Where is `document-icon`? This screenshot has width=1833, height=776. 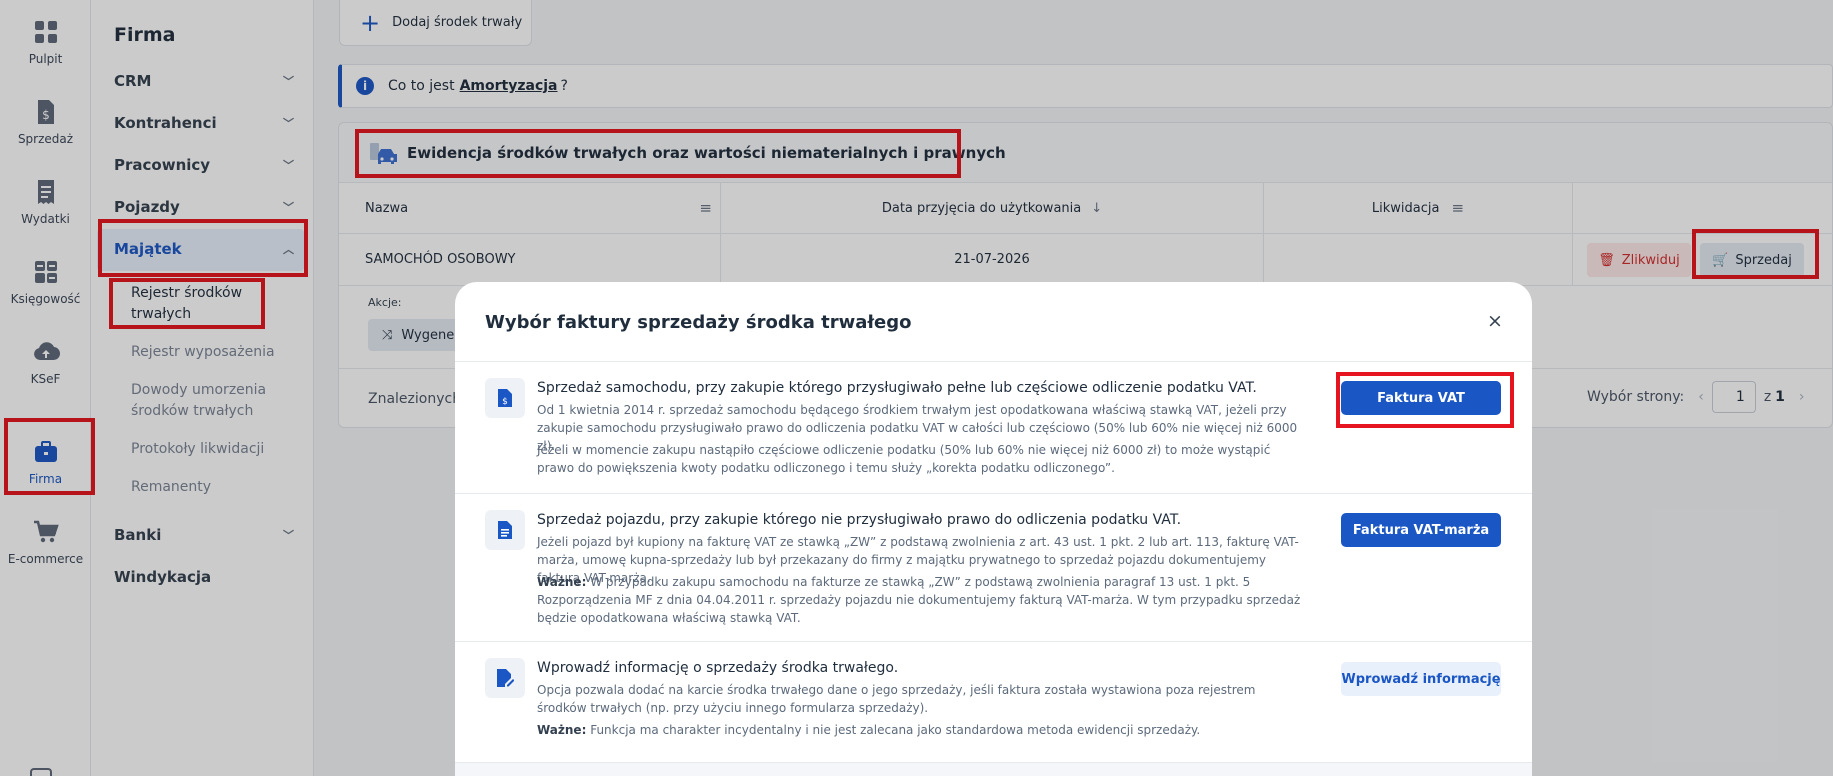
document-icon is located at coordinates (505, 530).